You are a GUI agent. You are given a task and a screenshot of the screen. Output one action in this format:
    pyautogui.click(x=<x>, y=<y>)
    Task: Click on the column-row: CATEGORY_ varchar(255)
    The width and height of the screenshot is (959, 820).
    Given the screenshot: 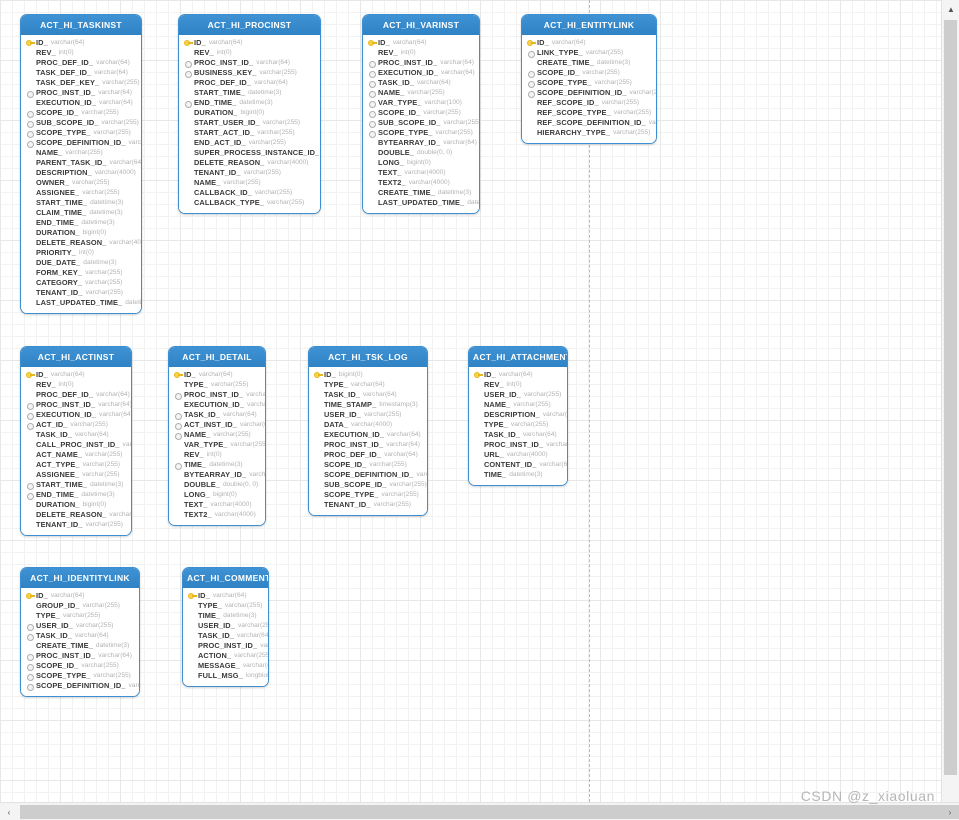 What is the action you would take?
    pyautogui.click(x=81, y=283)
    